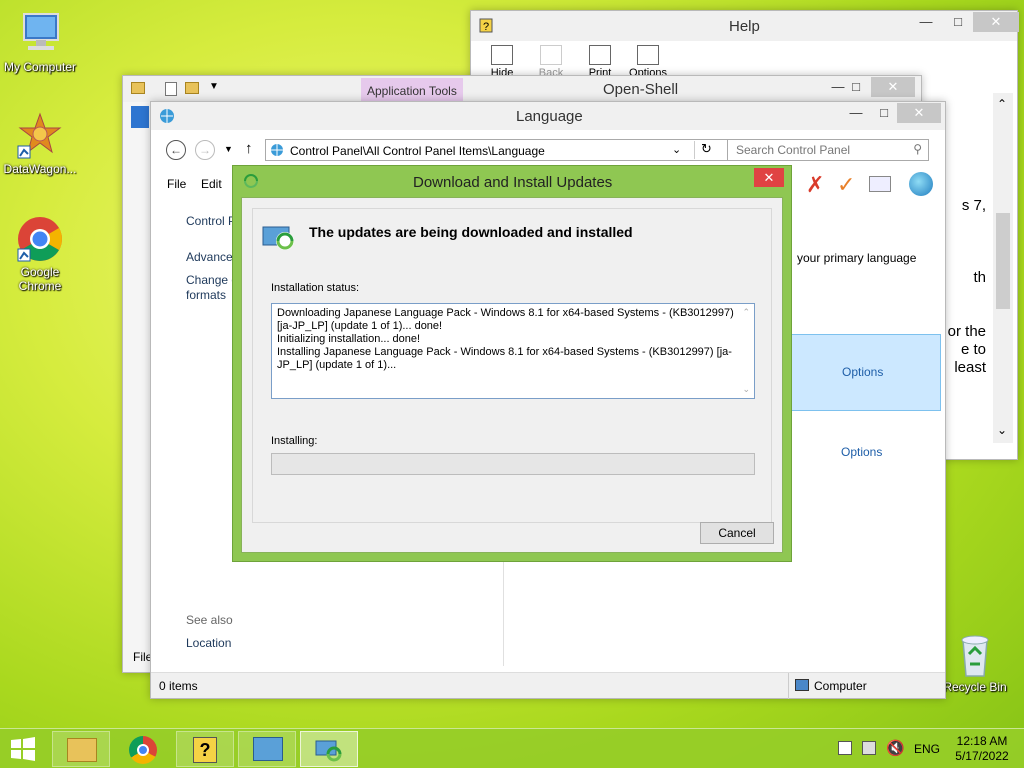 Image resolution: width=1024 pixels, height=768 pixels. What do you see at coordinates (249, 148) in the screenshot?
I see `up-arrow-icon: ↑` at bounding box center [249, 148].